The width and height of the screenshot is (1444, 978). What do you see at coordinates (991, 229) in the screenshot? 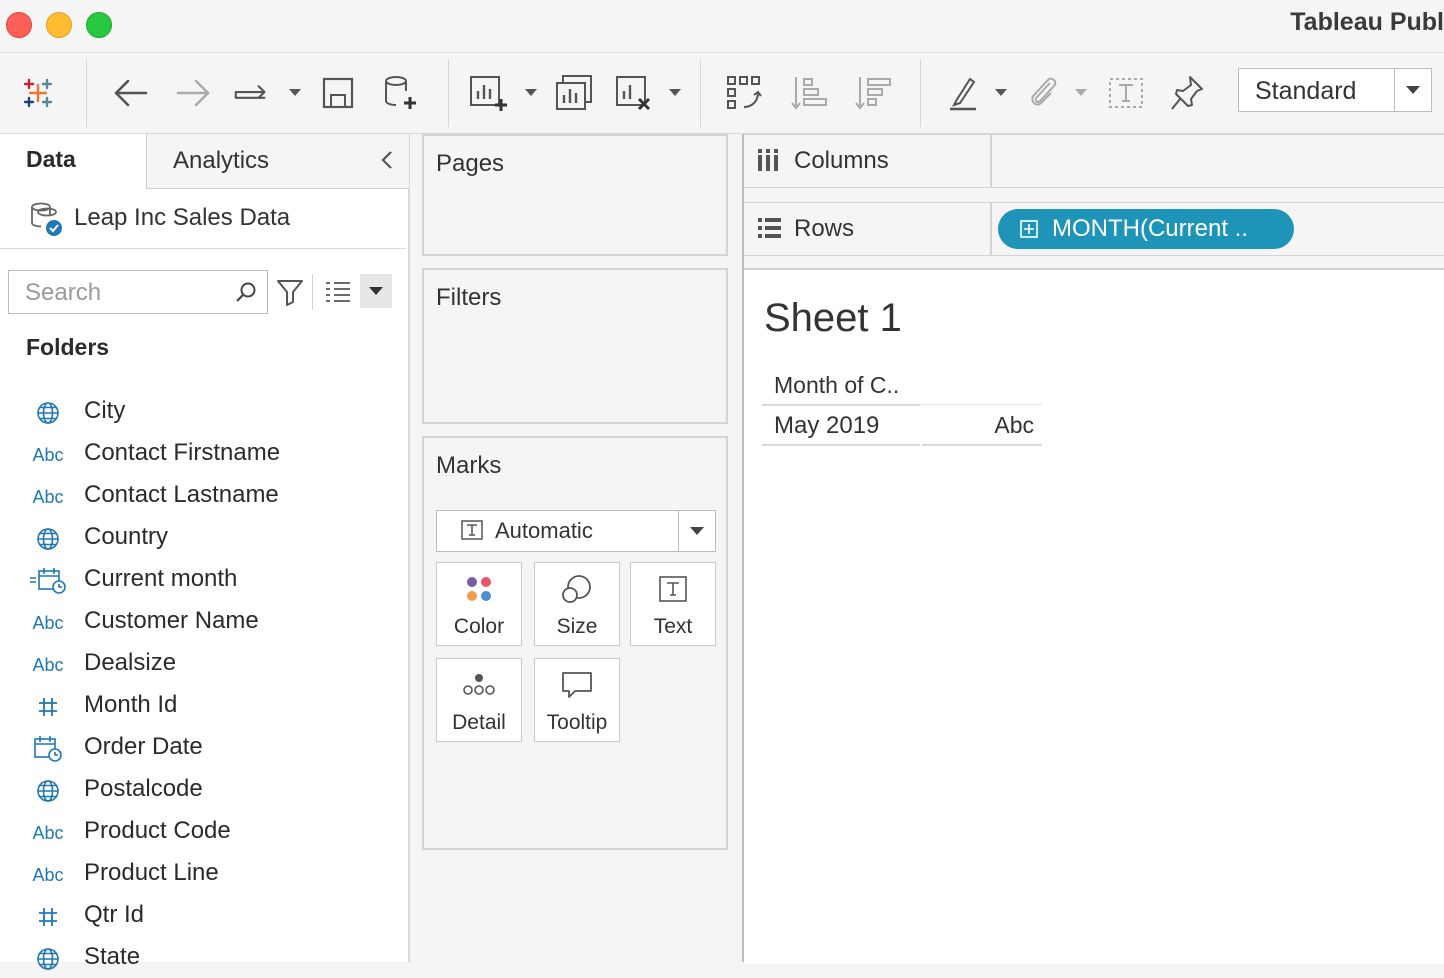
I see `shelf-divider` at bounding box center [991, 229].